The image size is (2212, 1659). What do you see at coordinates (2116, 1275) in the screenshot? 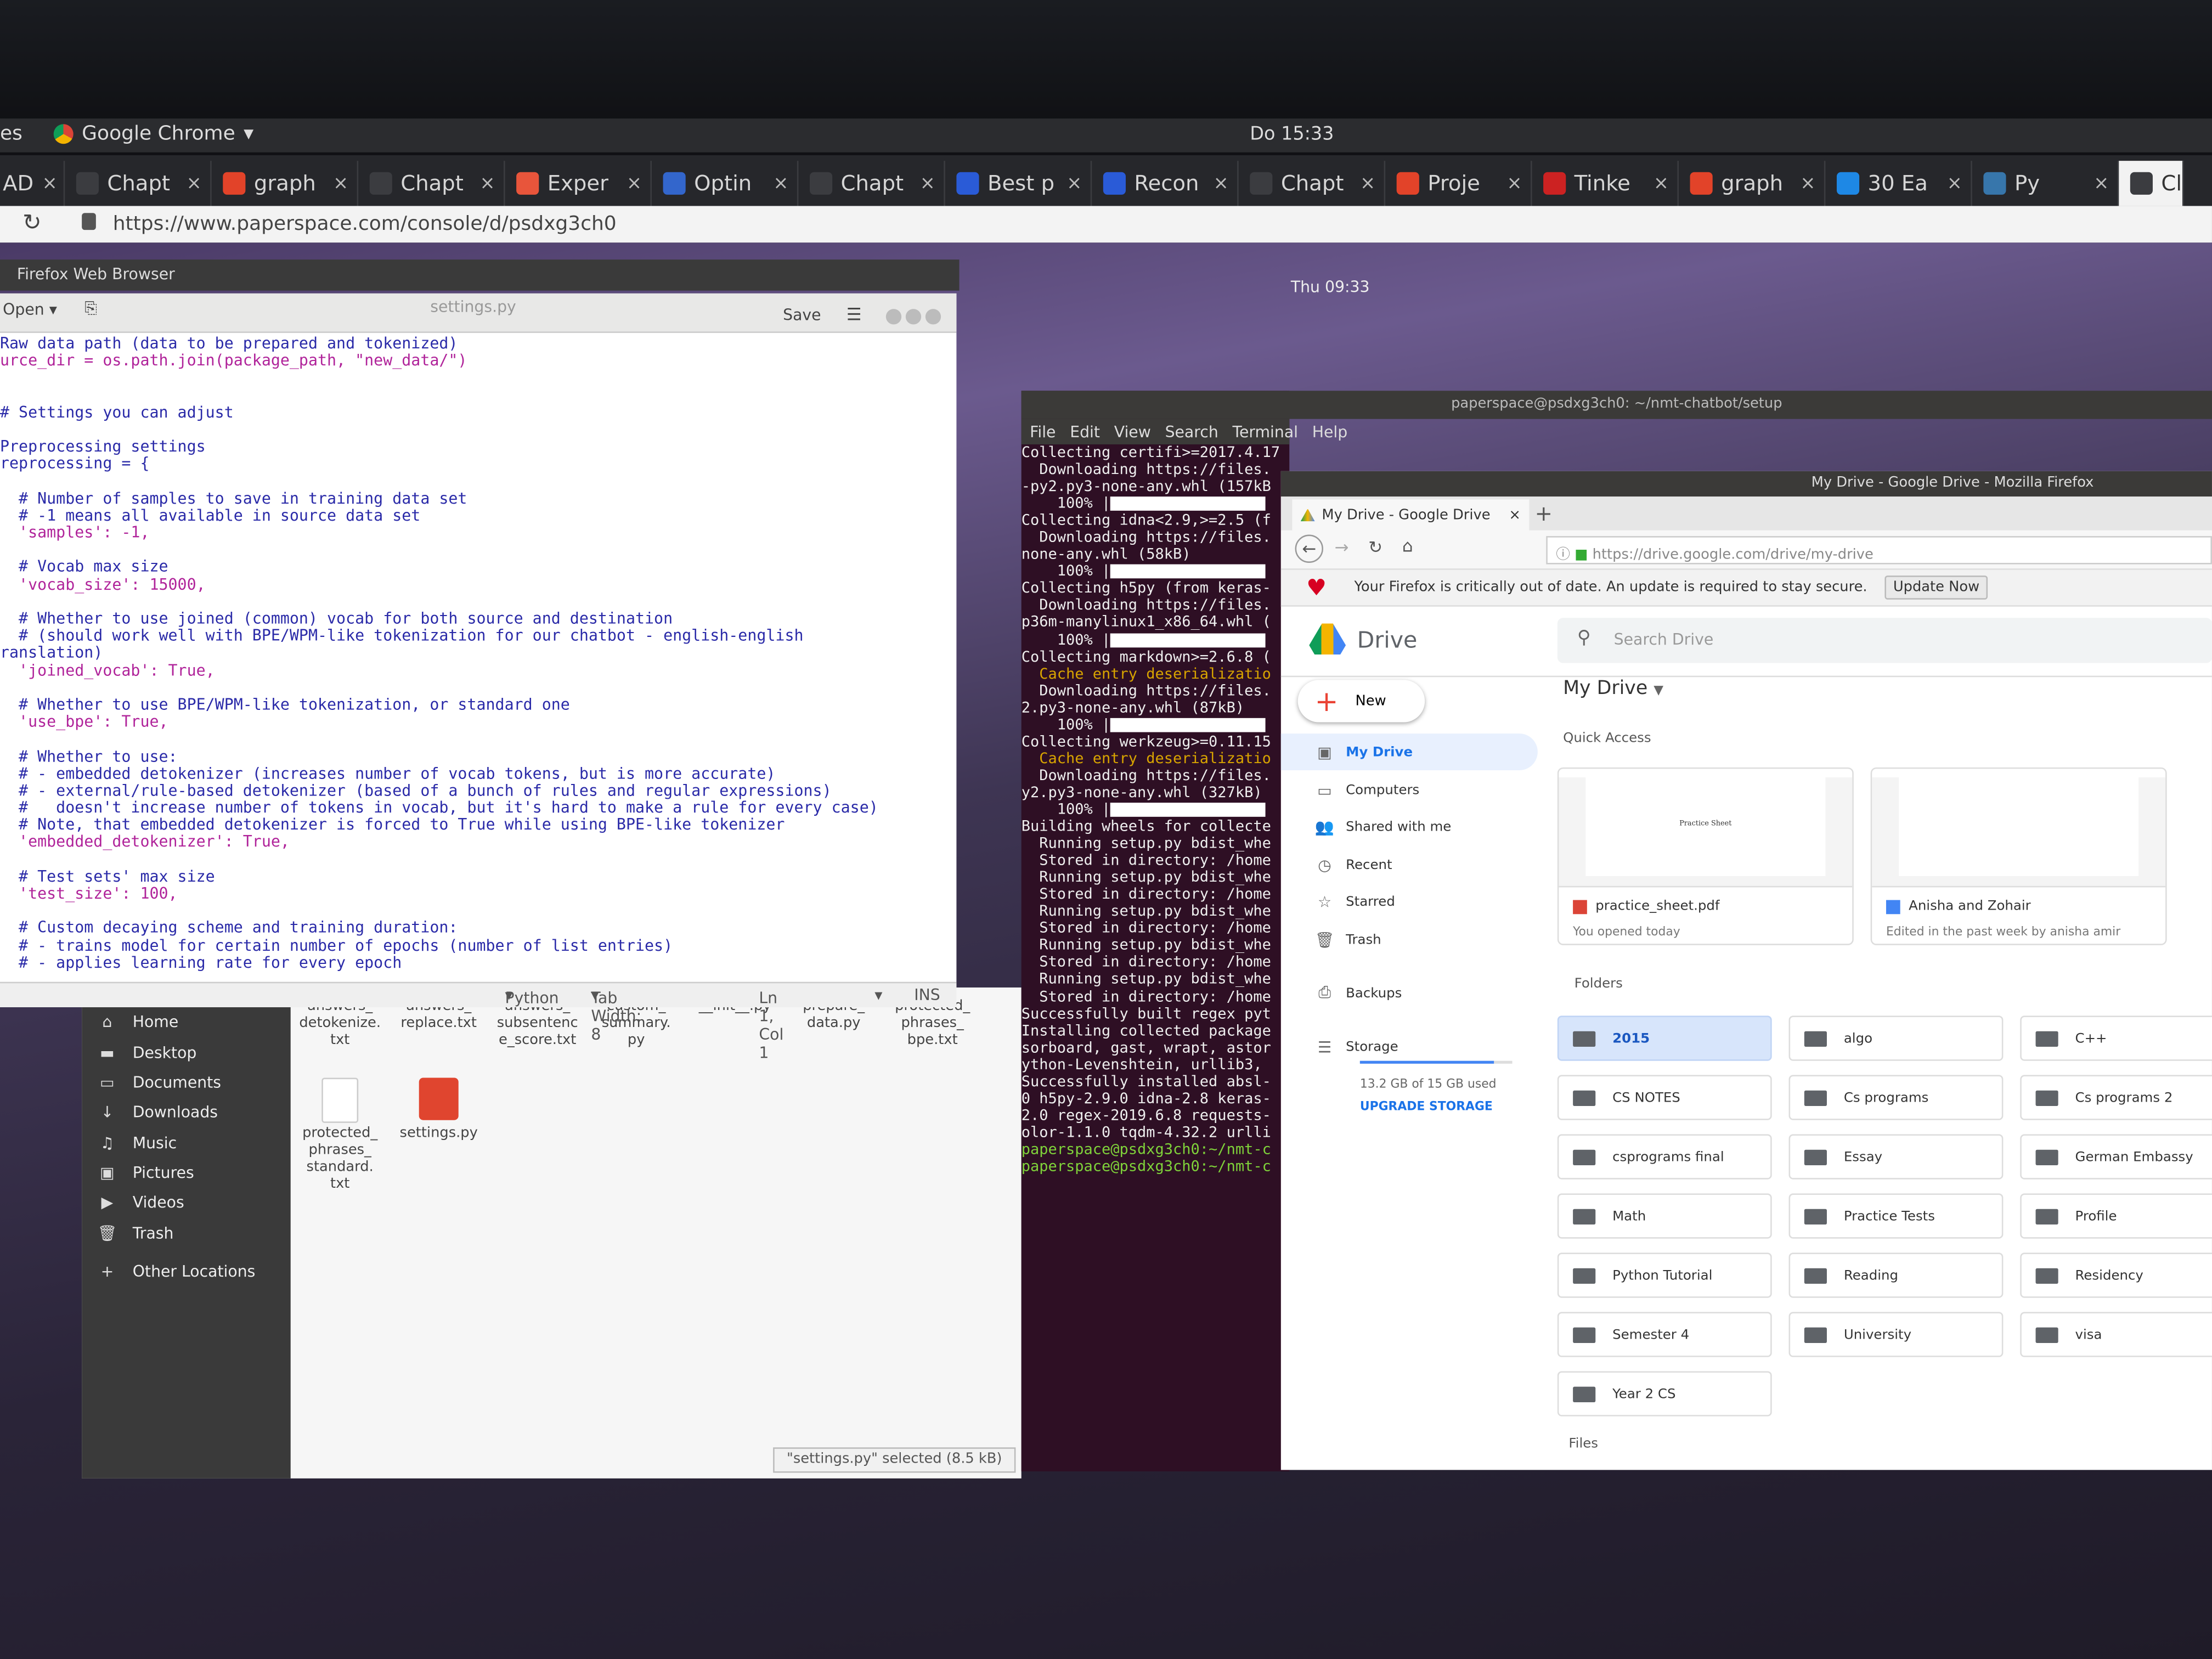
I see `folder-item: Residency` at bounding box center [2116, 1275].